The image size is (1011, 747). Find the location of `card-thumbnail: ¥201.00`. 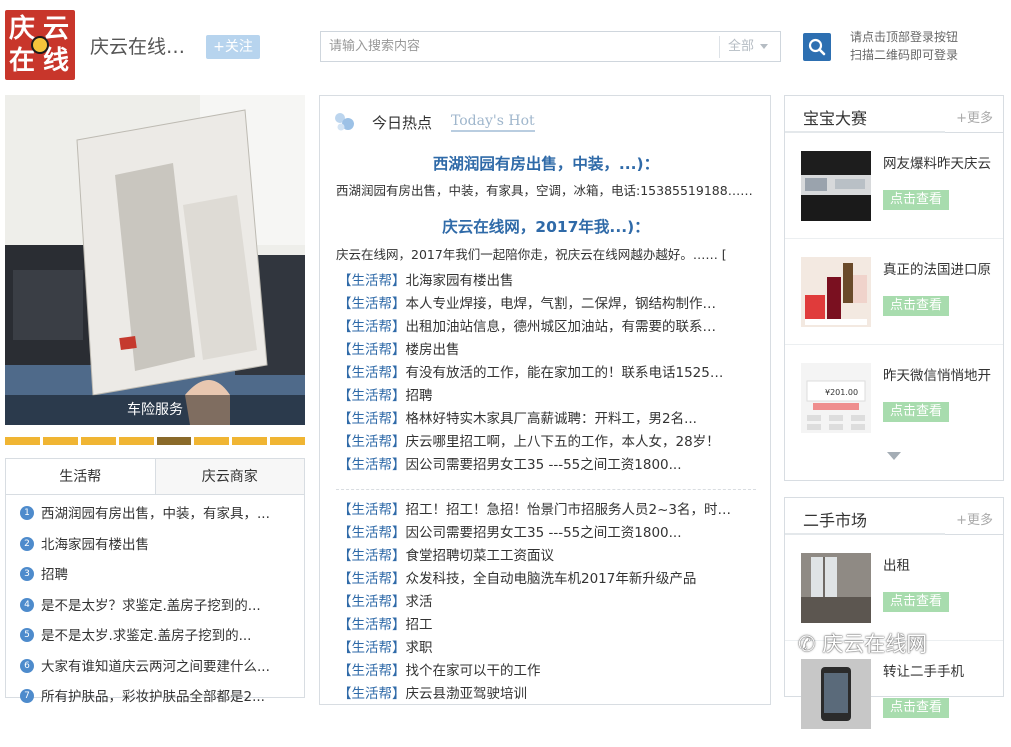

card-thumbnail: ¥201.00 is located at coordinates (836, 398).